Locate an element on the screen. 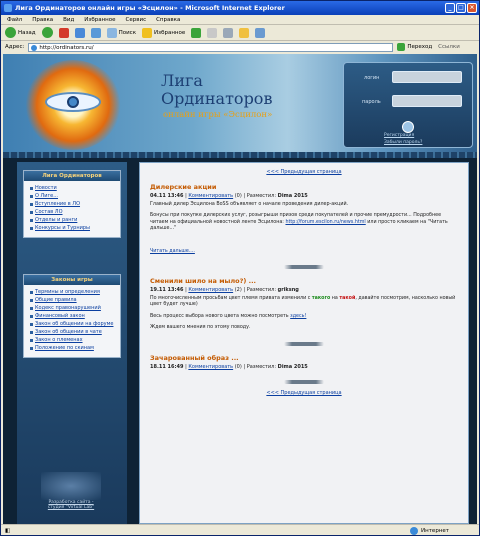 The image size is (480, 536). menu-edit: Правка is located at coordinates (42, 19).